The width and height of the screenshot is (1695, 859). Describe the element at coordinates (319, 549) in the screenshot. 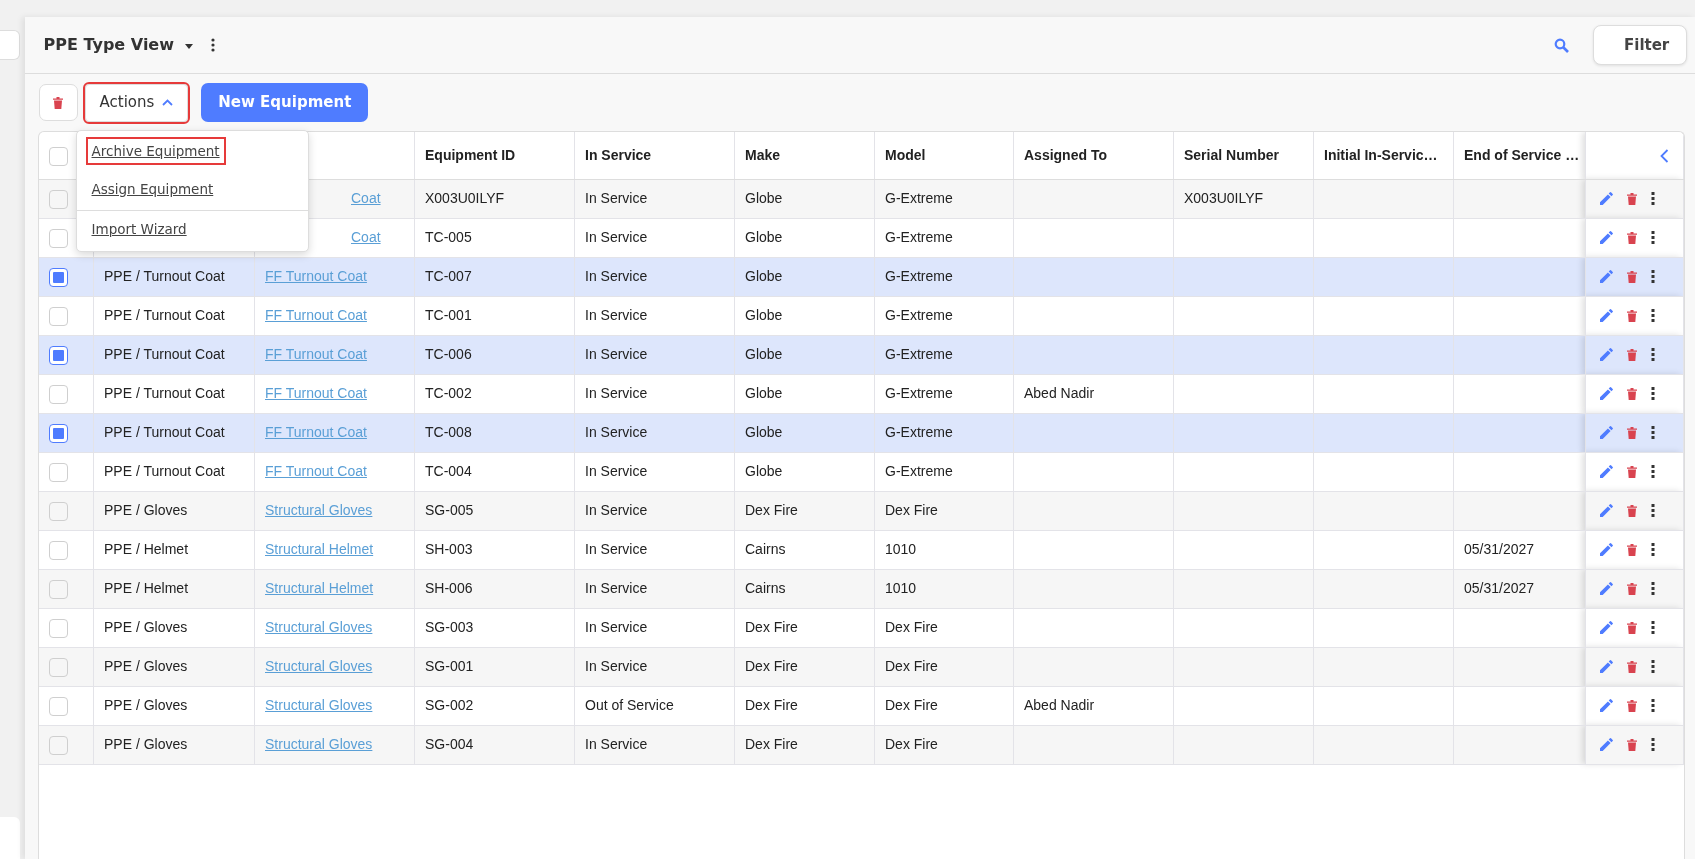

I see `item-link: Structural Helmet` at that location.